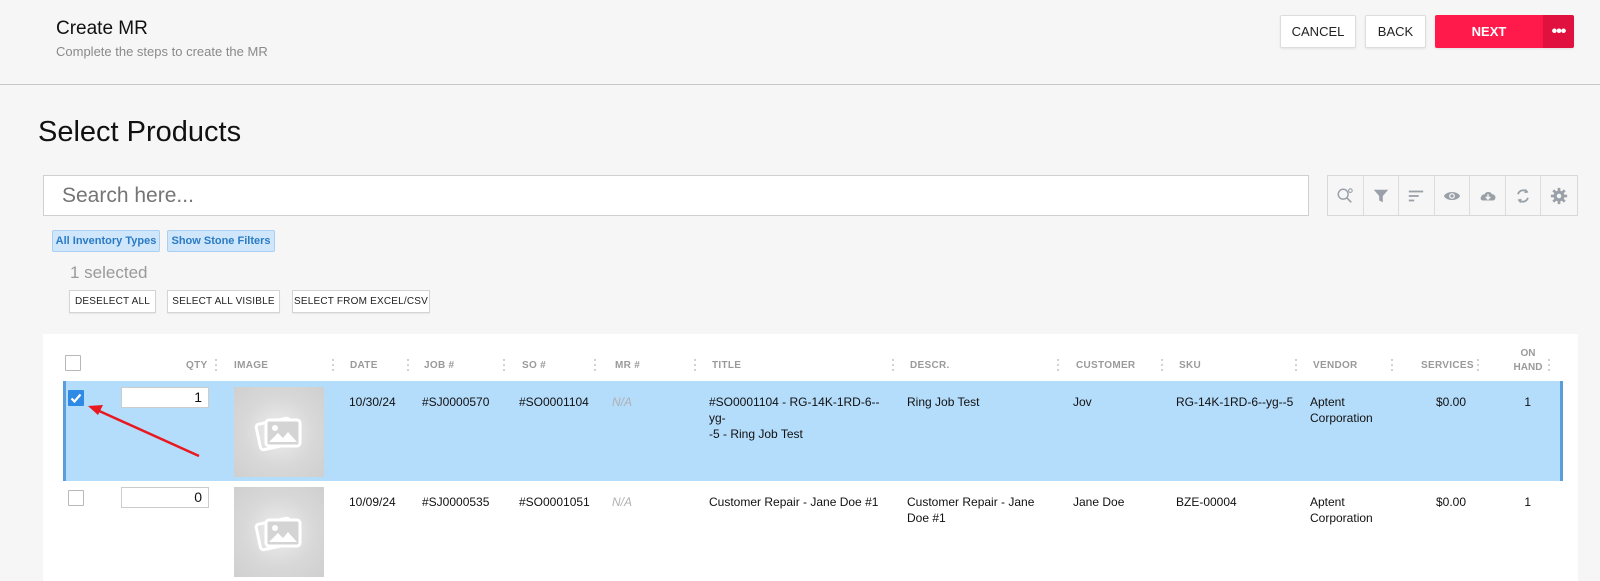 This screenshot has height=581, width=1600. Describe the element at coordinates (1105, 365) in the screenshot. I see `column-header-customer: CUSTOMER` at that location.